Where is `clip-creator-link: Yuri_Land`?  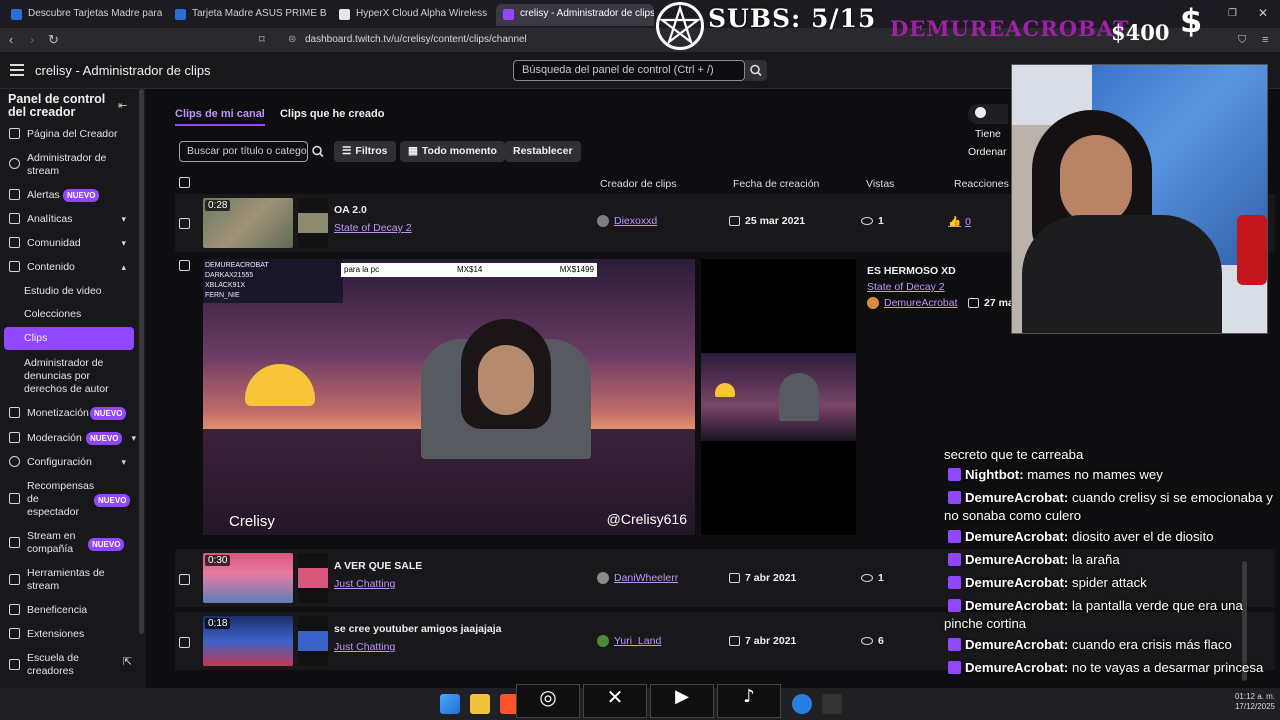 clip-creator-link: Yuri_Land is located at coordinates (629, 641).